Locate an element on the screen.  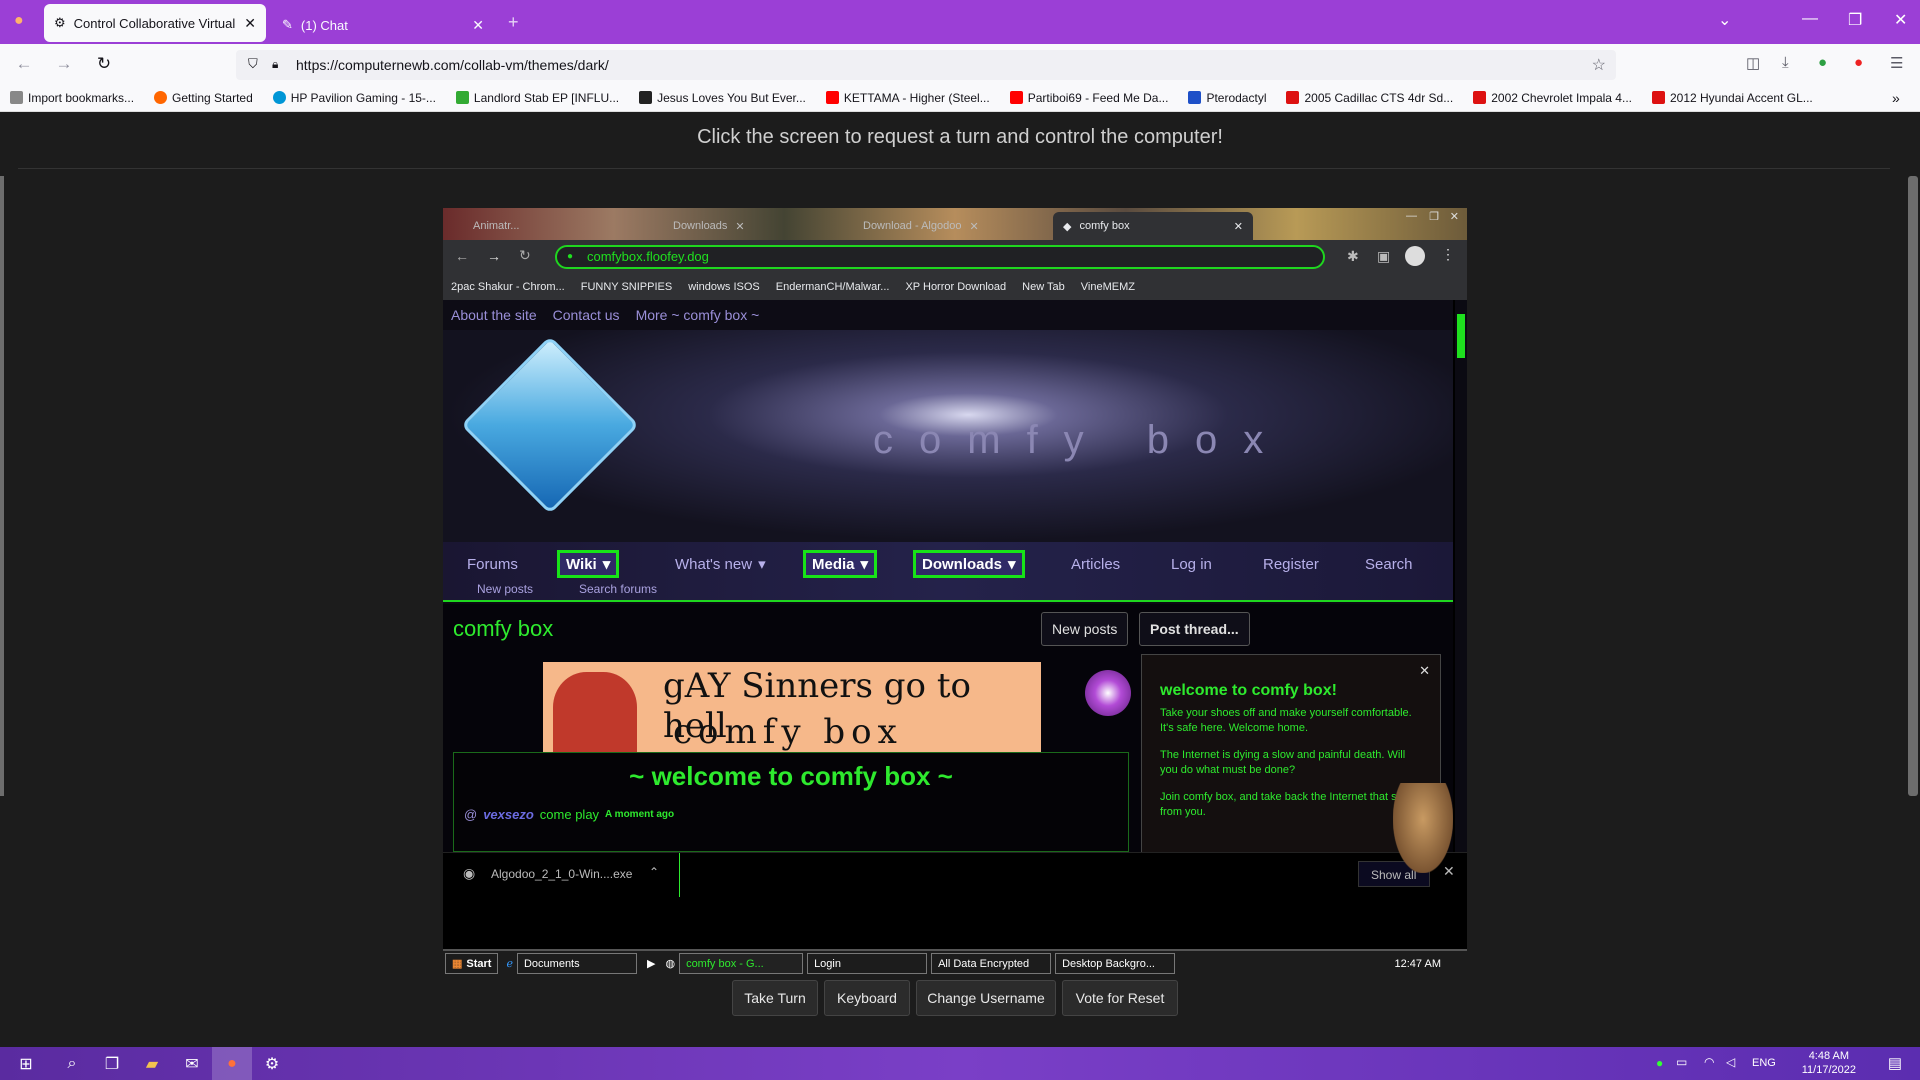
wifi-icon: ◠ is located at coordinates (1709, 1062).